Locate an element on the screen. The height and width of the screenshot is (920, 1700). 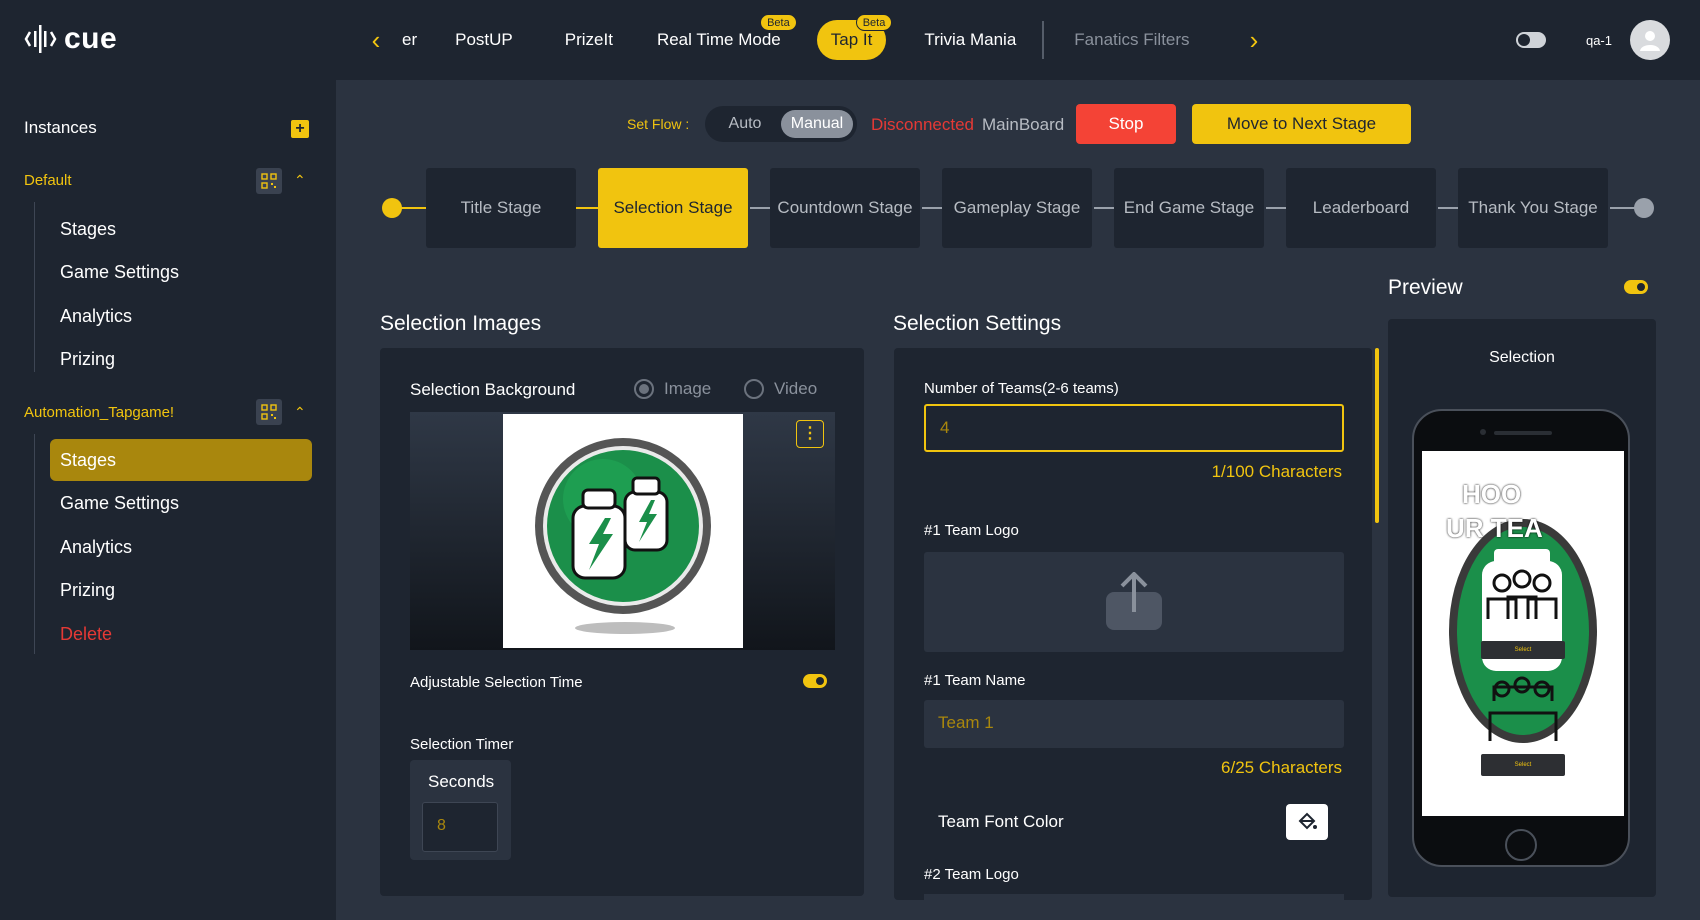
avatar is located at coordinates (1650, 40).